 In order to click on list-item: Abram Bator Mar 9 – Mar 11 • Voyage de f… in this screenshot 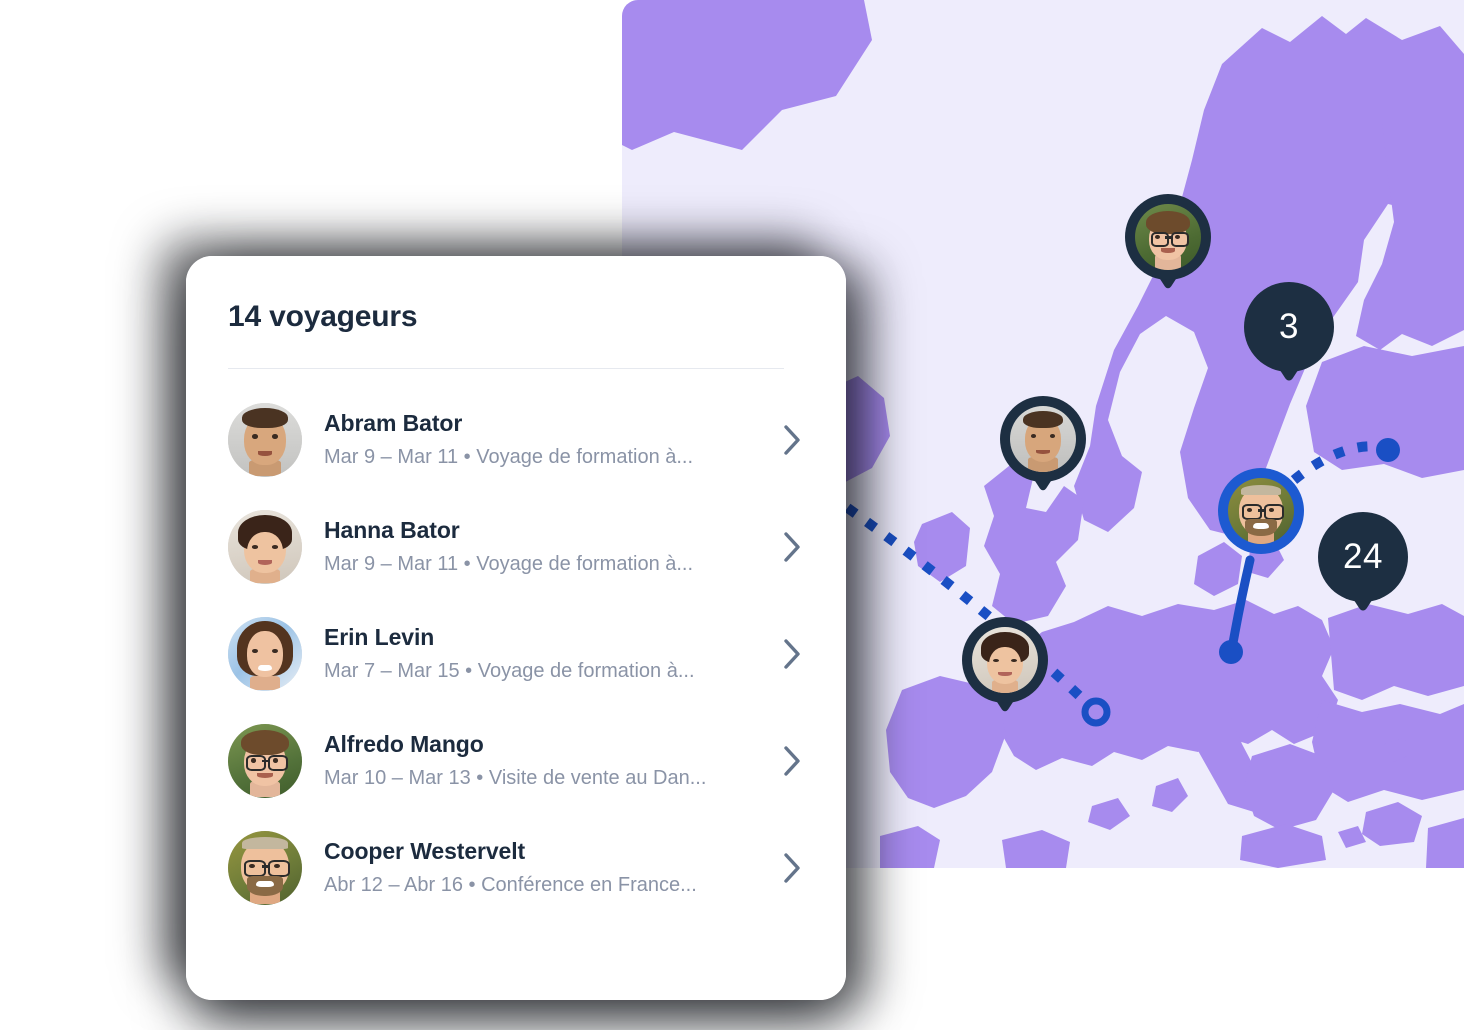, I will do `click(516, 439)`.